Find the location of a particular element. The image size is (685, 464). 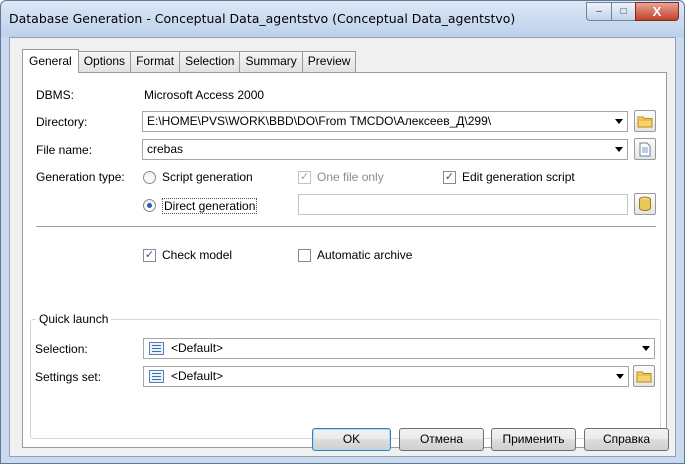

edit-generation-script-label: Edit generation script is located at coordinates (518, 177).